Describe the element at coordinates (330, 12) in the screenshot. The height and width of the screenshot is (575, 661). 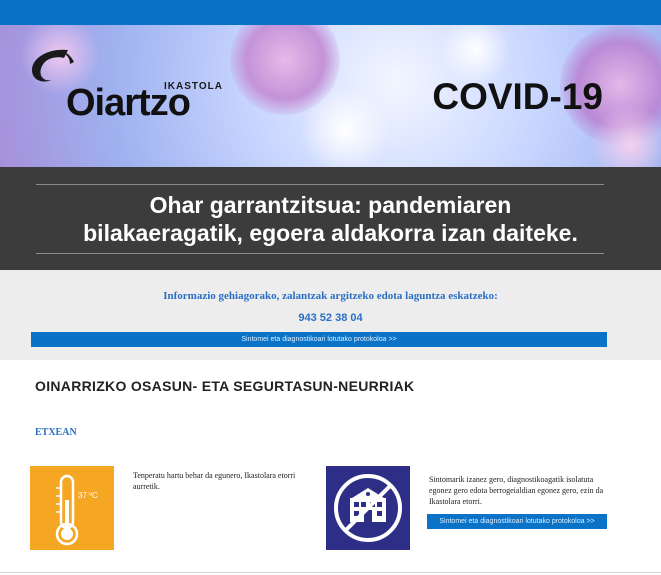
I see `top-bar` at that location.